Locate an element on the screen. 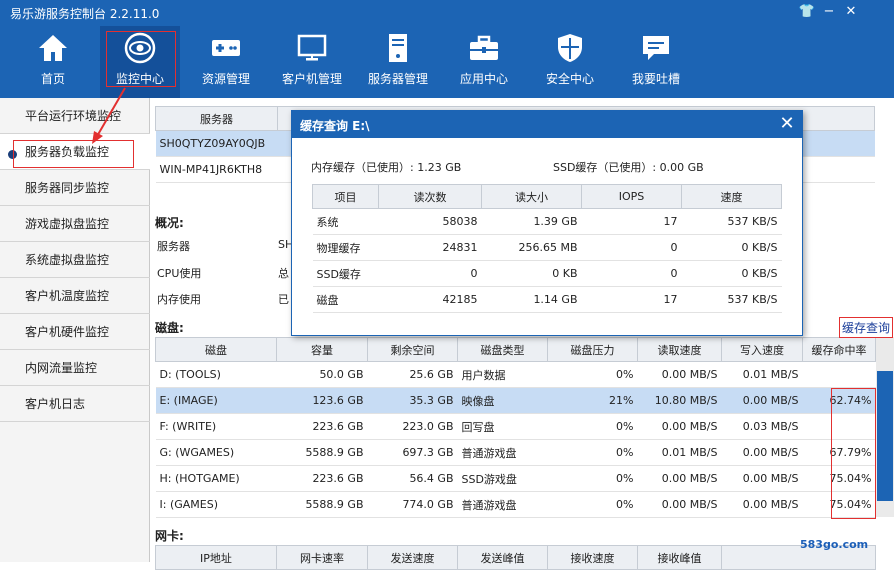 The height and width of the screenshot is (570, 894). nav-security-center: 安全中心 is located at coordinates (570, 62).